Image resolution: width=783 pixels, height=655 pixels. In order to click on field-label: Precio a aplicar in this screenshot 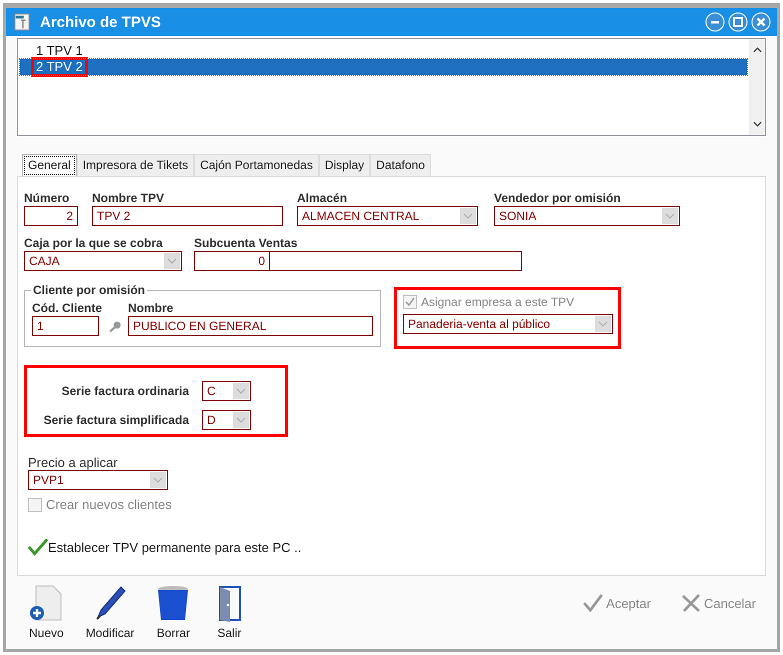, I will do `click(73, 462)`.